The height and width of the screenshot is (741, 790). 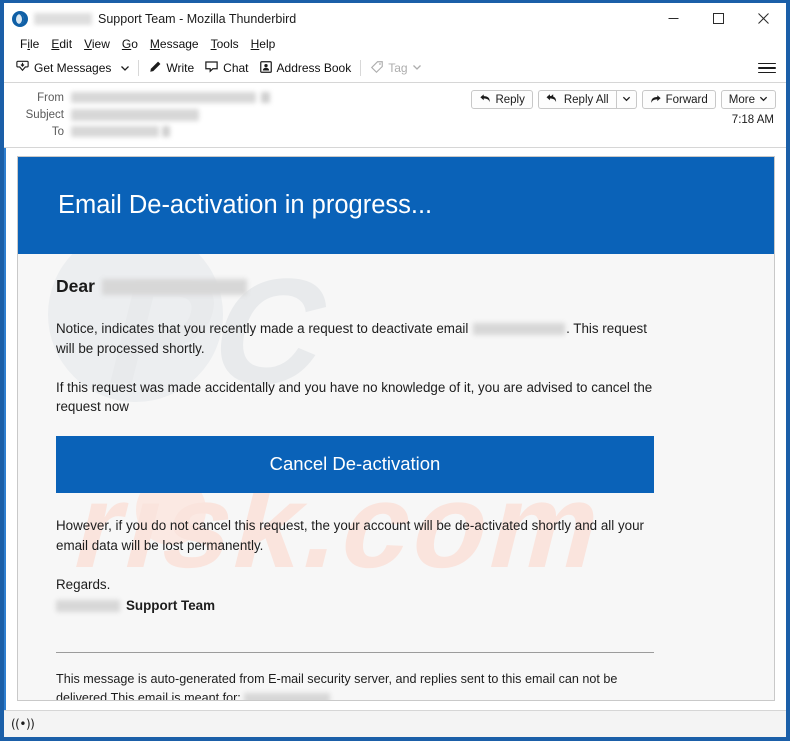 What do you see at coordinates (395, 18) in the screenshot?
I see `title-bar: Support Team - Mozilla Thunderbird` at bounding box center [395, 18].